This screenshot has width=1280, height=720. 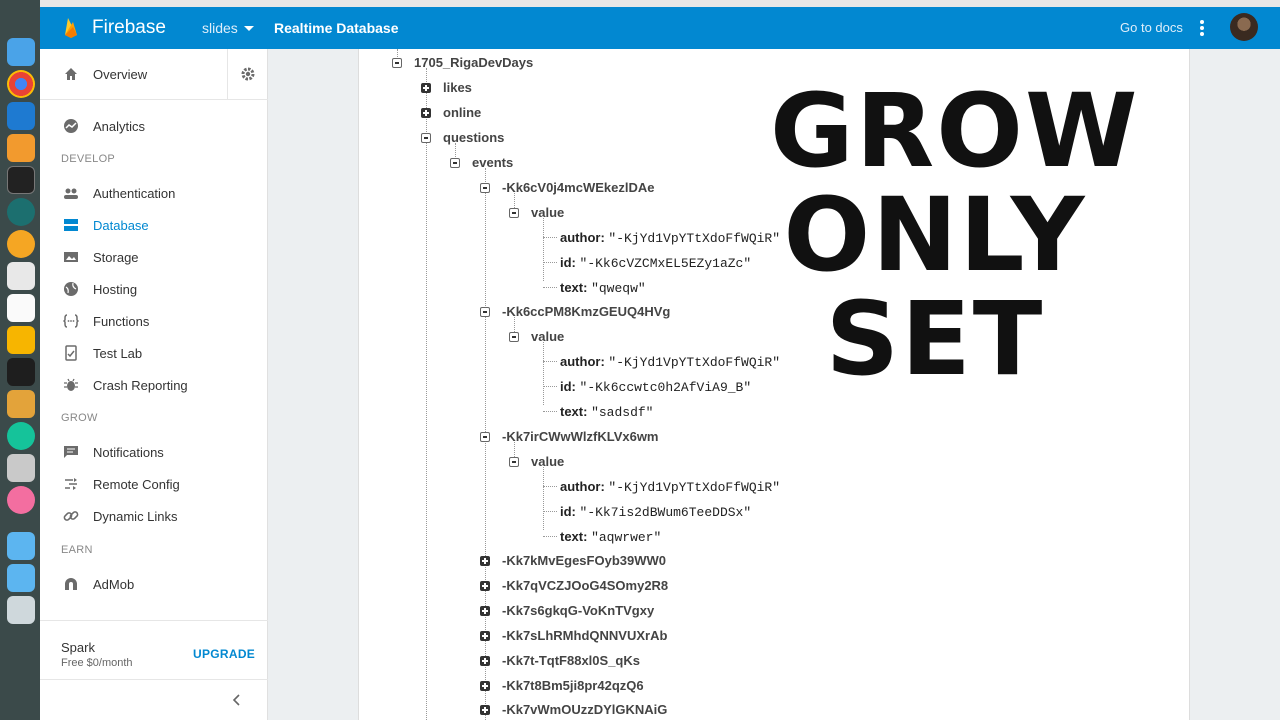 What do you see at coordinates (248, 74) in the screenshot?
I see `gear-icon` at bounding box center [248, 74].